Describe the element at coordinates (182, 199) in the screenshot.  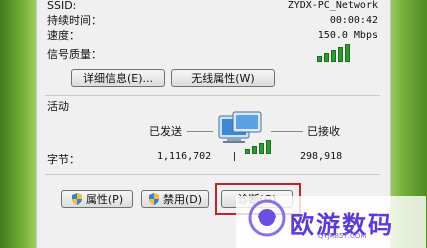
I see `disable-button-label: 禁用(D)` at that location.